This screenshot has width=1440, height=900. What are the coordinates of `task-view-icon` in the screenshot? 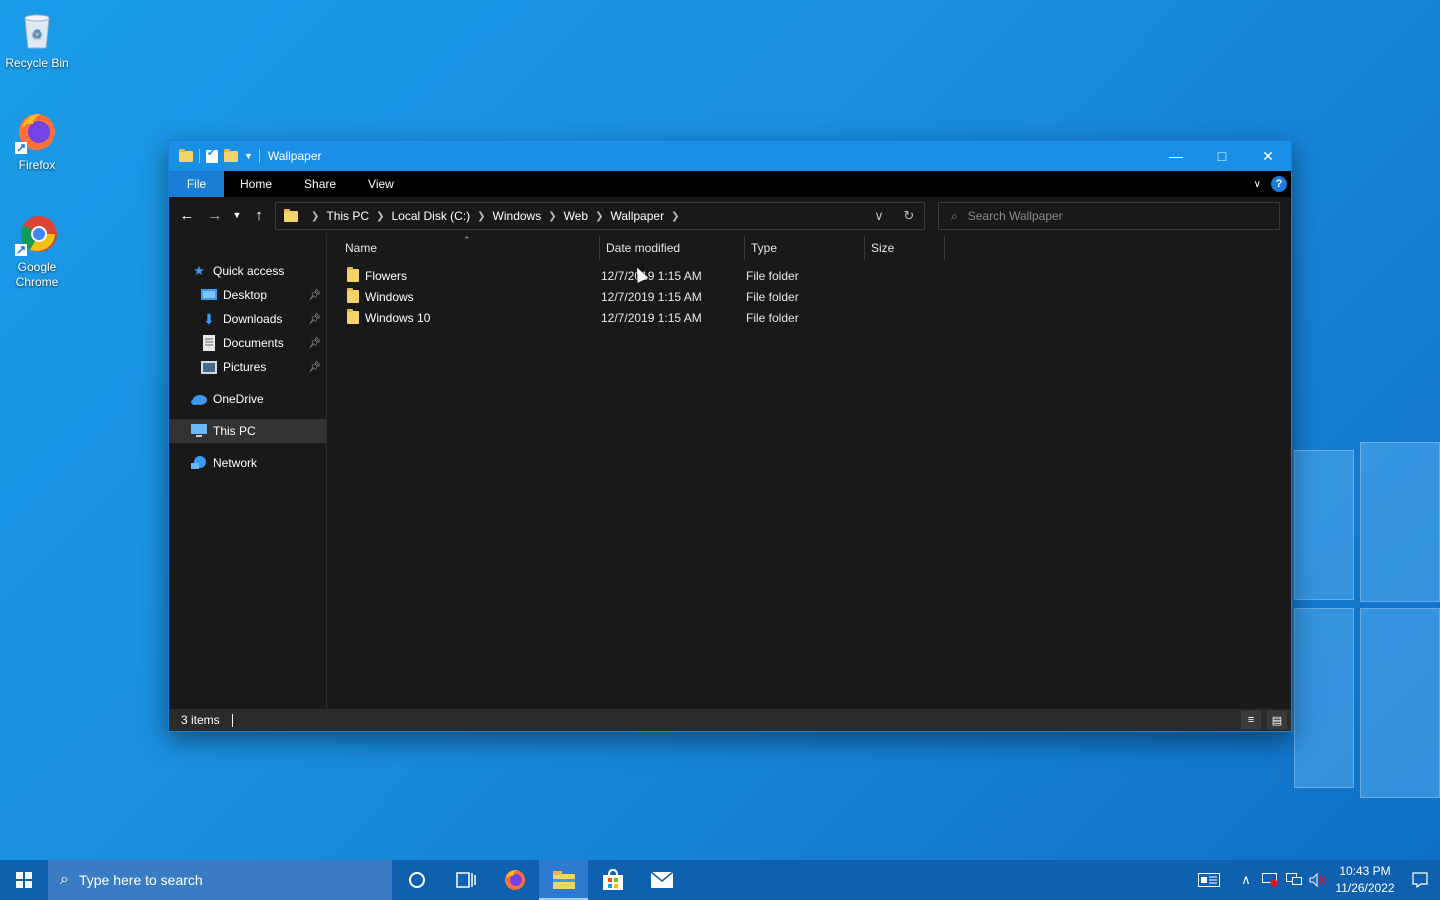 It's located at (465, 880).